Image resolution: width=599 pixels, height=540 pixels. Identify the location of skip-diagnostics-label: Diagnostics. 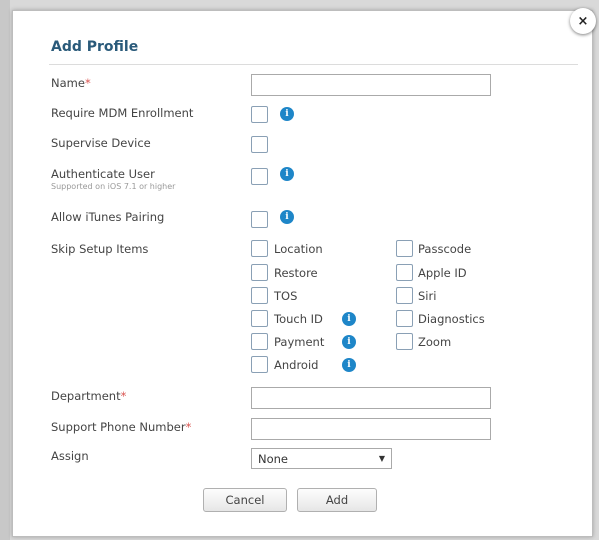
(451, 319).